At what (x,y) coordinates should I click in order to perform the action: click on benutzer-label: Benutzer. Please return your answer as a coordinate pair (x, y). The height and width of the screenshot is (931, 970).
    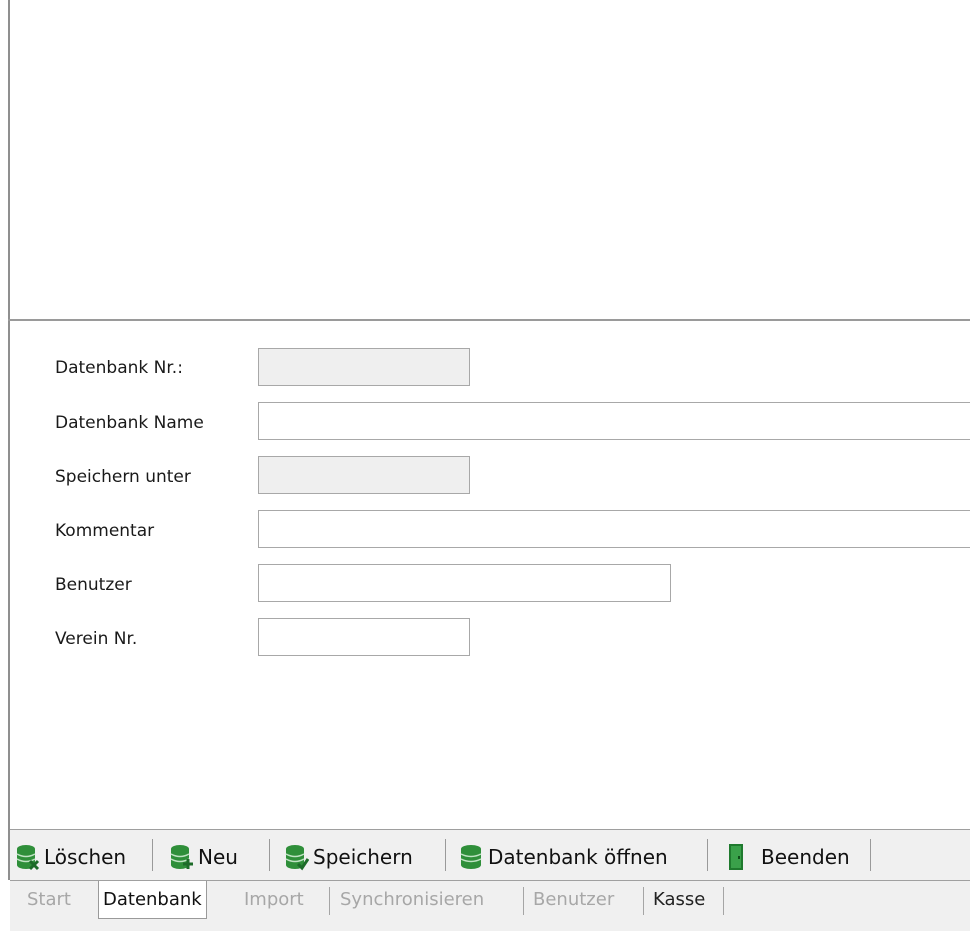
    Looking at the image, I should click on (93, 585).